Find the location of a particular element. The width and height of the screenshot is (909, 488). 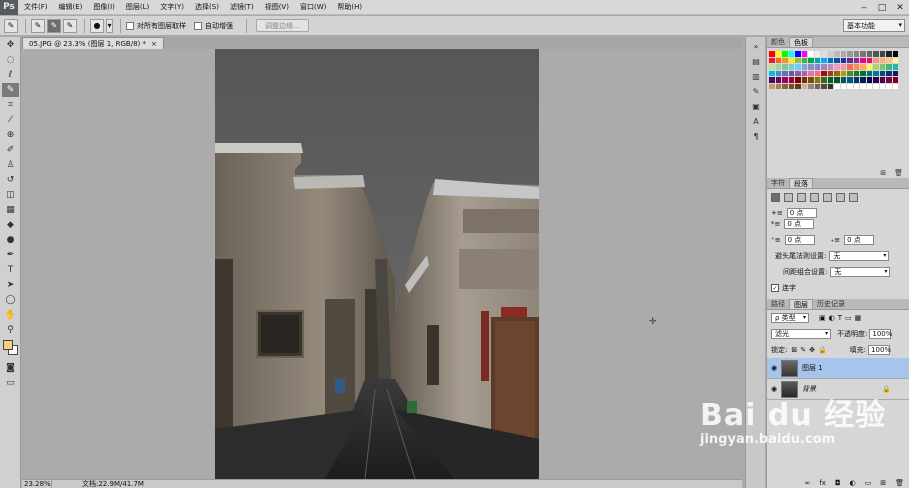

document-tab: 05.JPG @ 23.3% (图层 1, RGB/8) * × is located at coordinates (93, 43).